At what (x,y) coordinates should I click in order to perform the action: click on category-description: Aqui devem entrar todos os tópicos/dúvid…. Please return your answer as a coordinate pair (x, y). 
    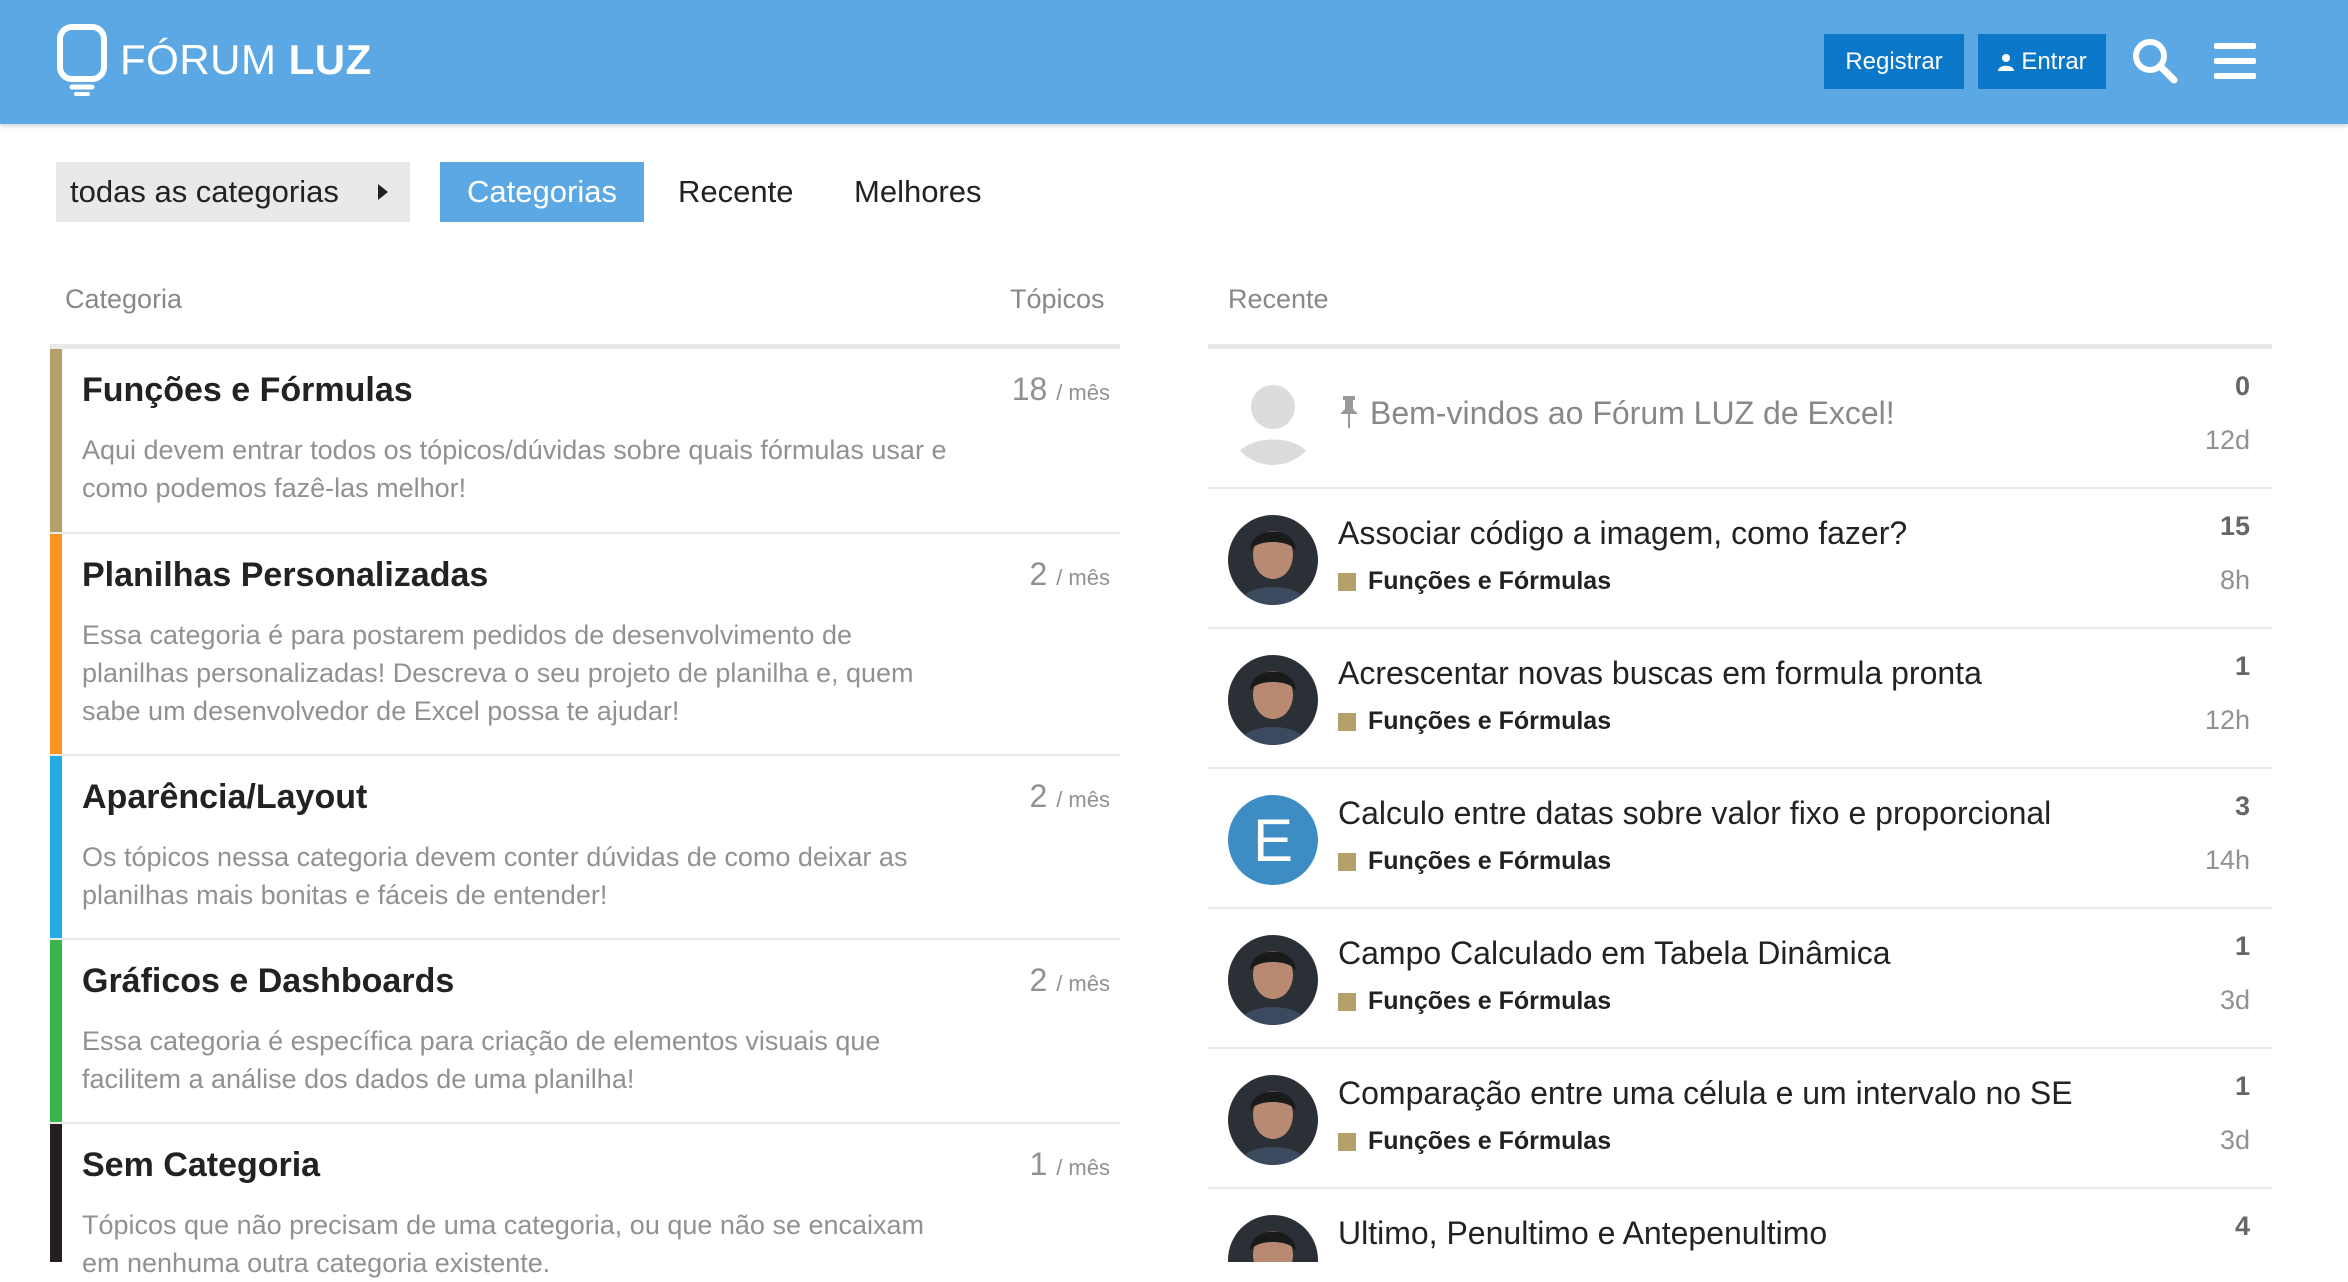
    Looking at the image, I should click on (514, 469).